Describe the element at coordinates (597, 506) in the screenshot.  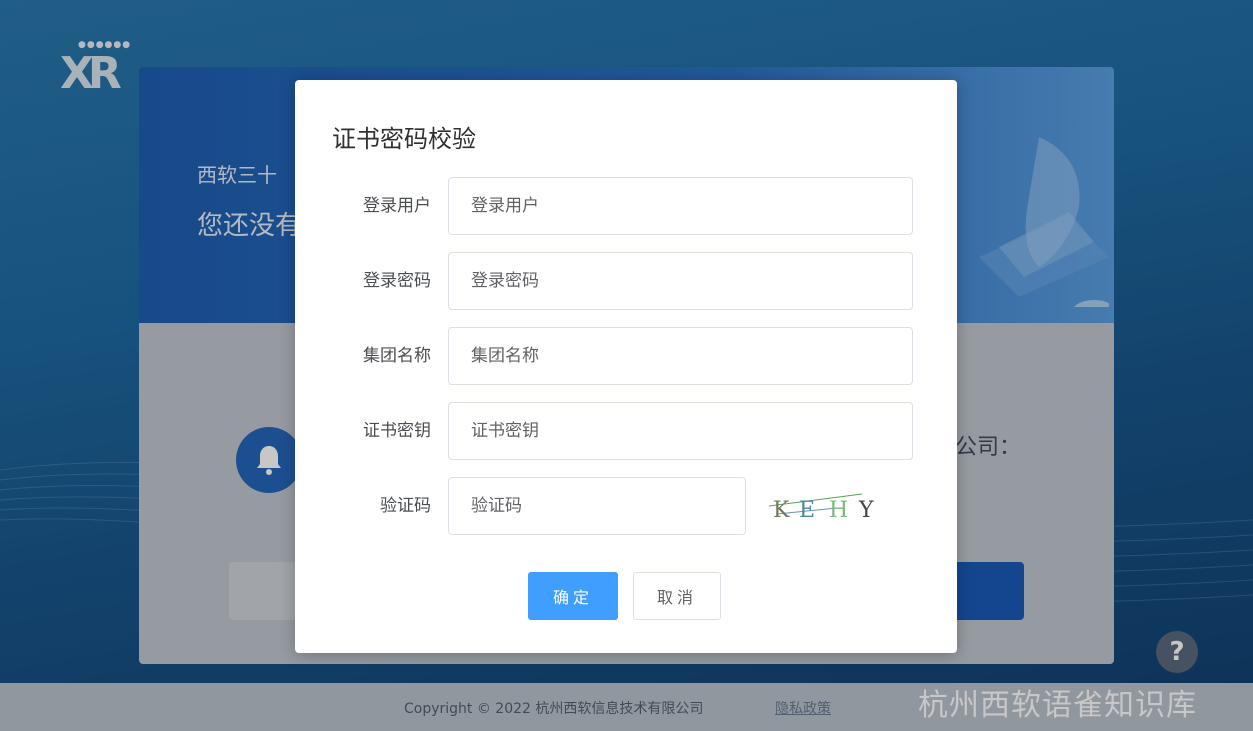
I see `captcha-input` at that location.